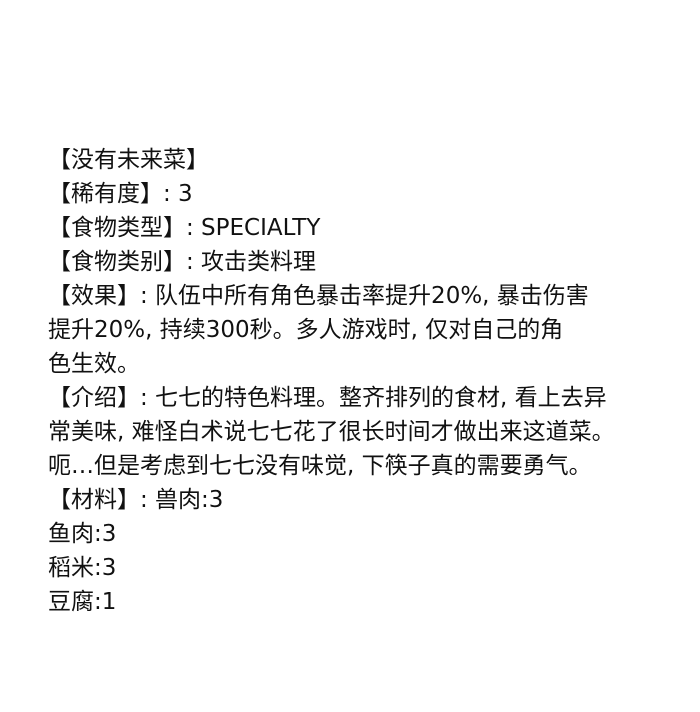 This screenshot has height=712, width=700. I want to click on ingredient-line-3: 稻米:3, so click(82, 568).